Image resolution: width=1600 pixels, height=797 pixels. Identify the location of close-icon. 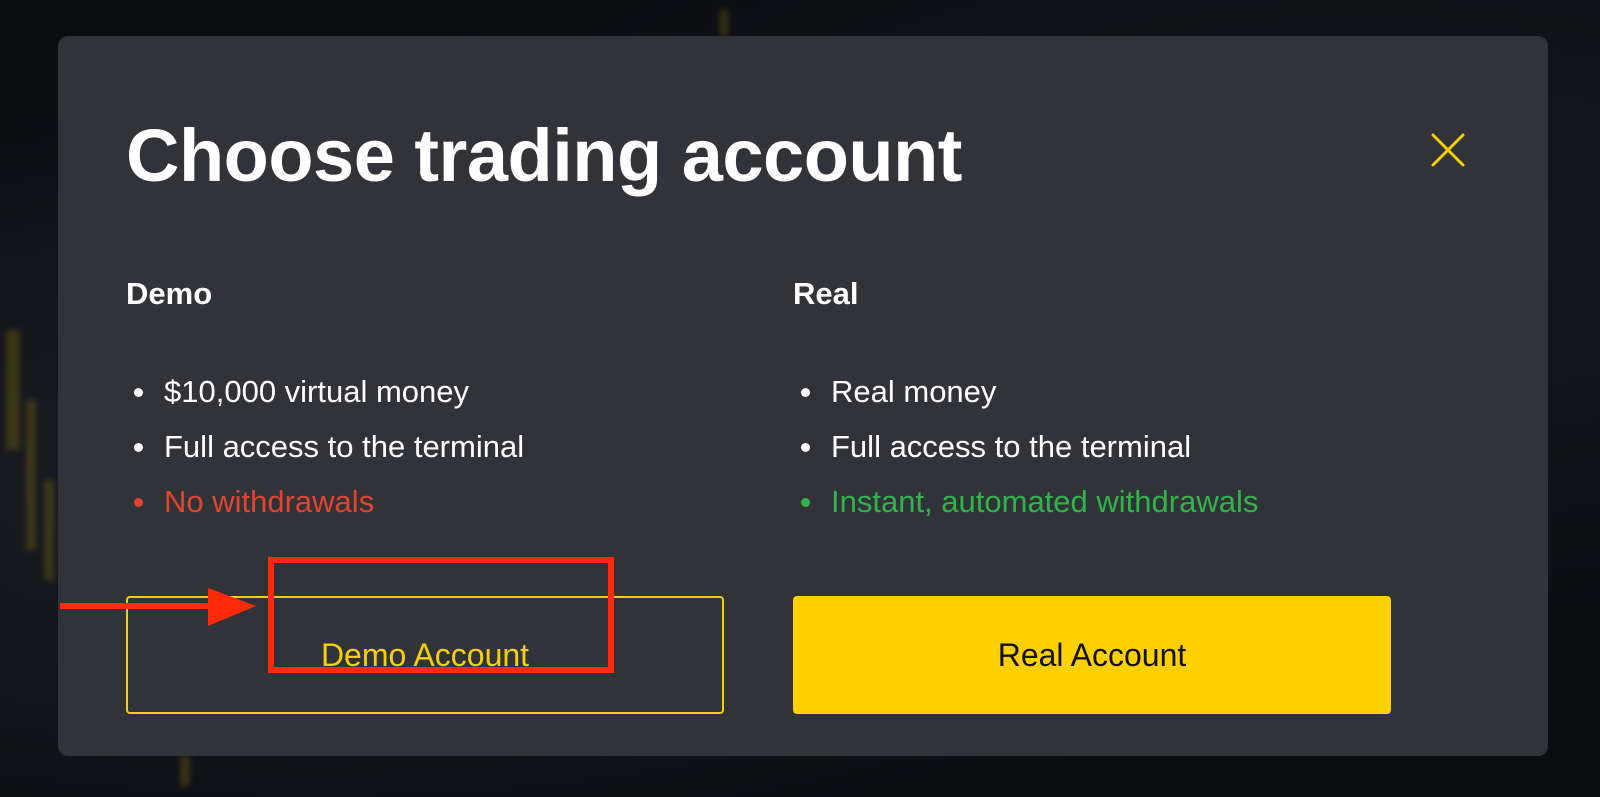
(1448, 150).